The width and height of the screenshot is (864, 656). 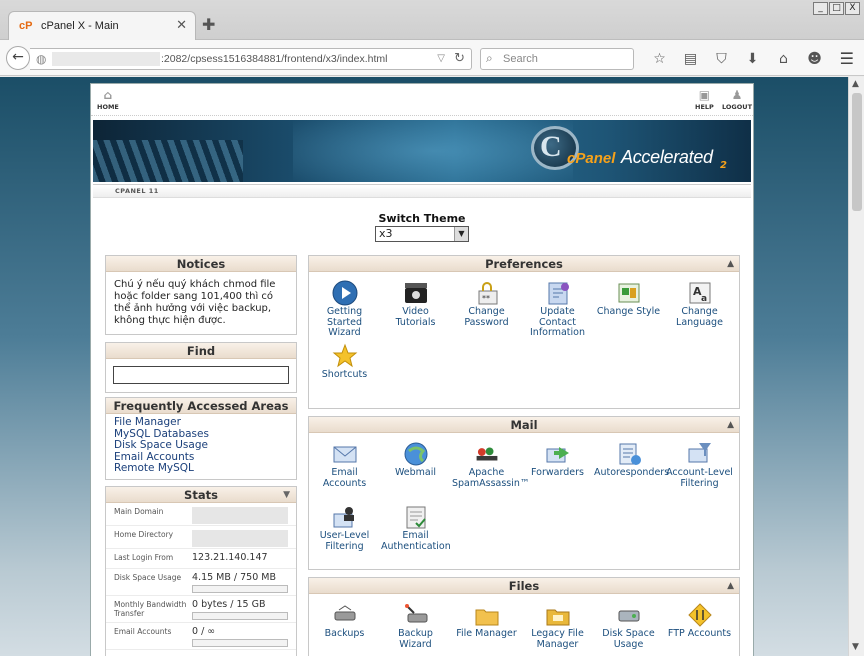 What do you see at coordinates (345, 356) in the screenshot?
I see `star-icon` at bounding box center [345, 356].